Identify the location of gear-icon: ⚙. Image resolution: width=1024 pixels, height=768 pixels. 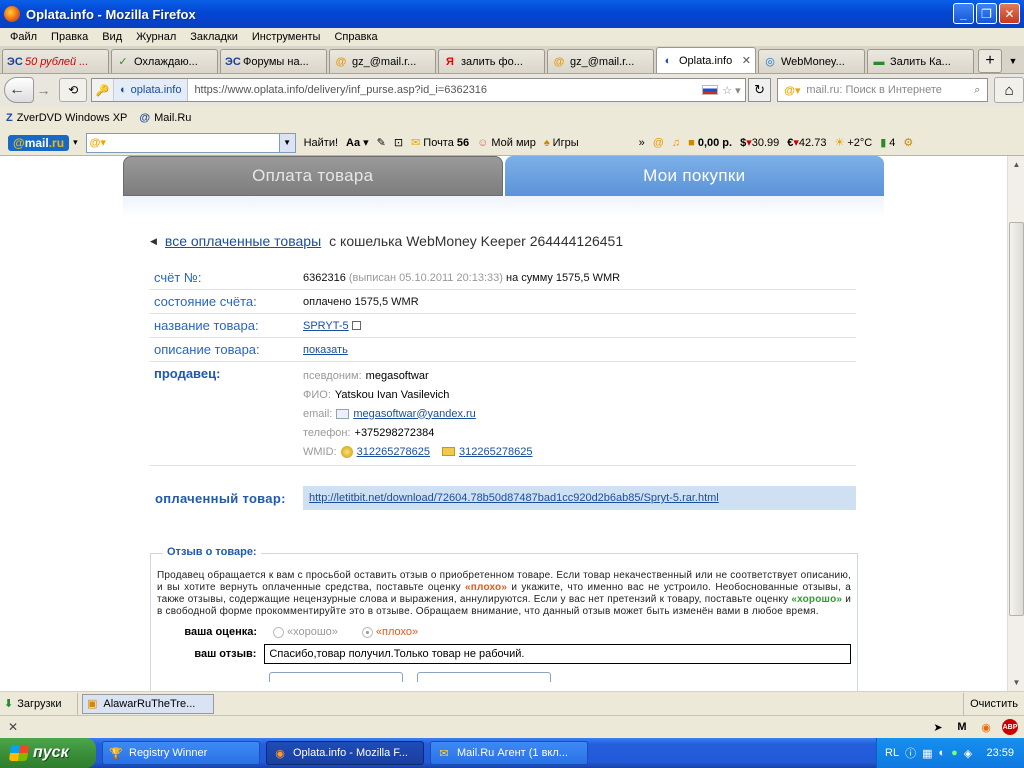
(908, 142).